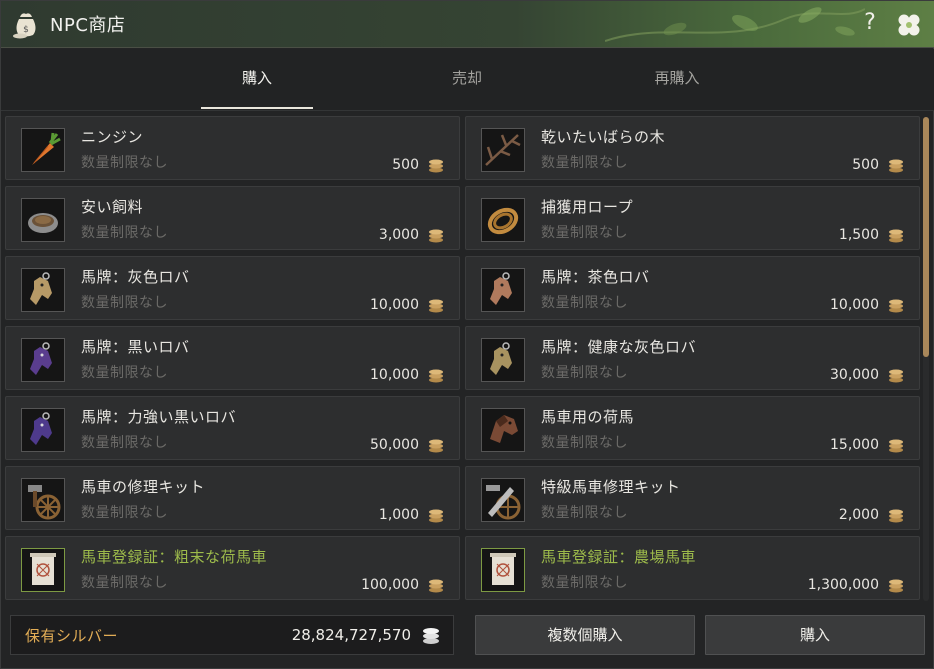 The image size is (934, 669). I want to click on feed-bowl-icon, so click(43, 220).